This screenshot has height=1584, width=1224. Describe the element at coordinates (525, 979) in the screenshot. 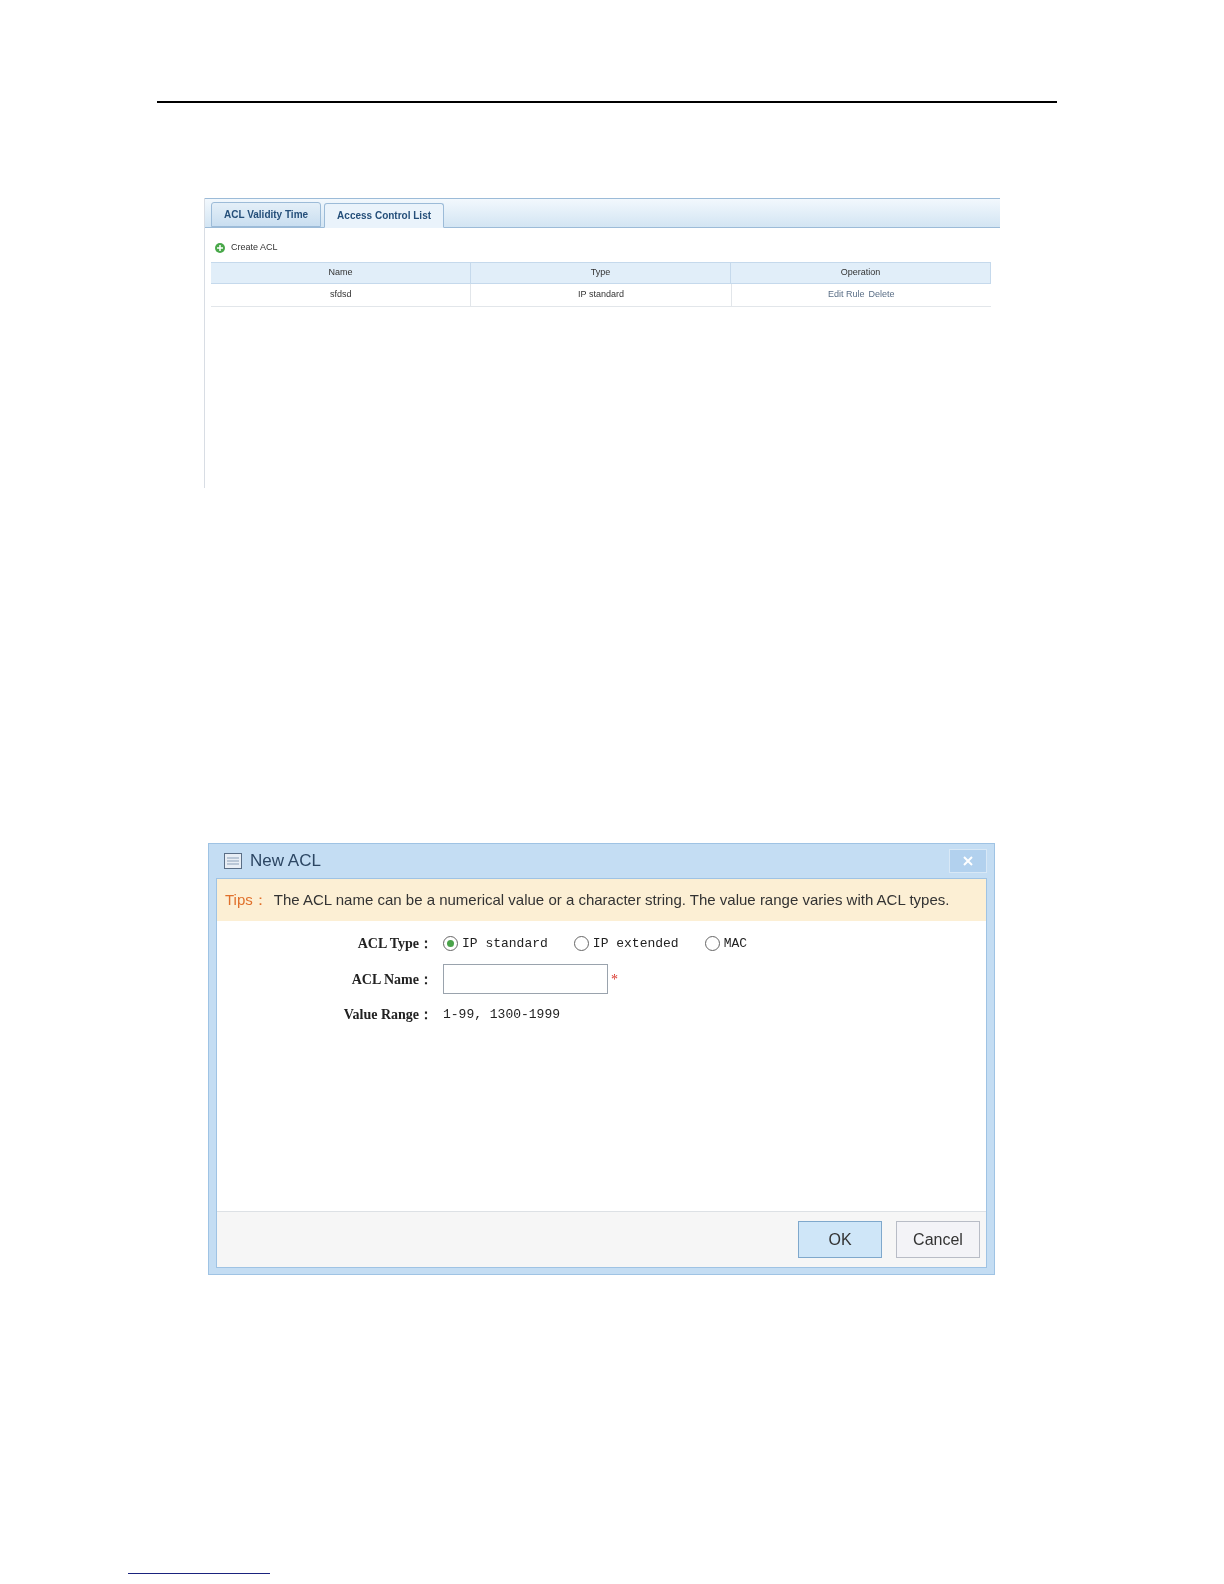

I see `acl-name-field` at that location.